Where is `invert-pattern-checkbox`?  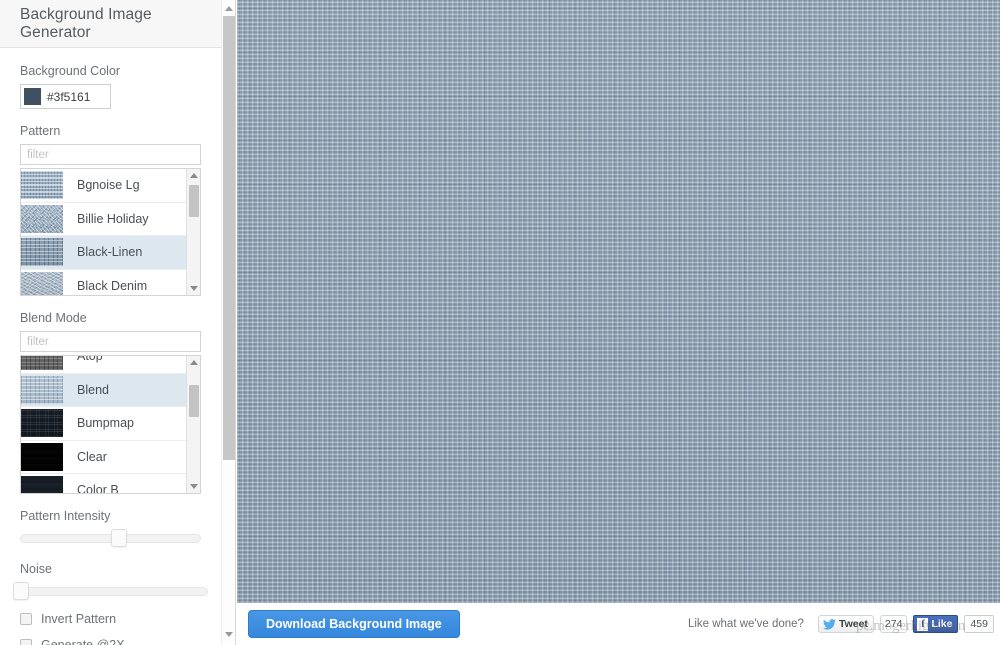 invert-pattern-checkbox is located at coordinates (26, 619).